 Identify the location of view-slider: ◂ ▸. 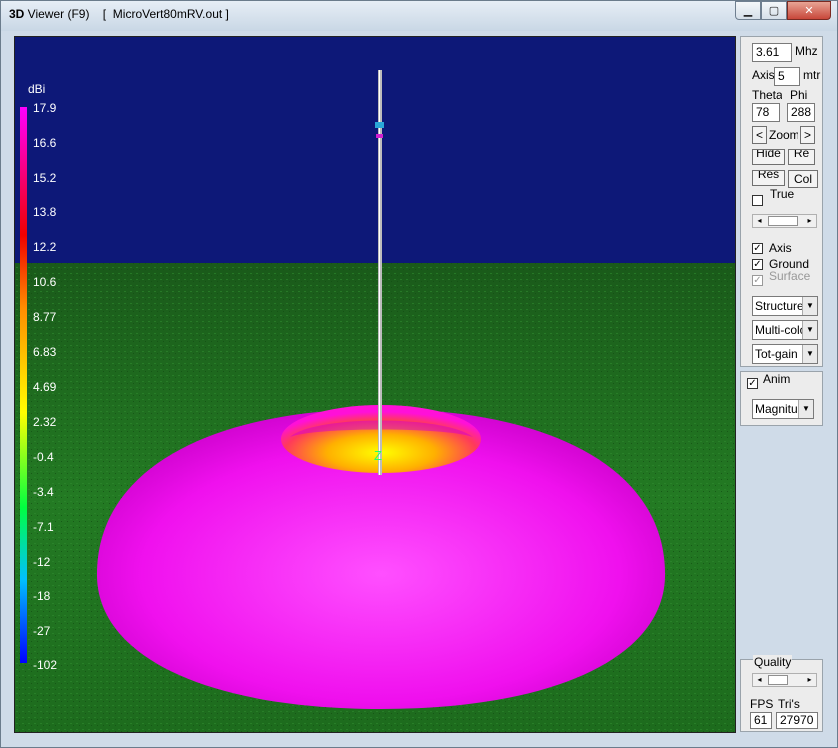
(784, 221).